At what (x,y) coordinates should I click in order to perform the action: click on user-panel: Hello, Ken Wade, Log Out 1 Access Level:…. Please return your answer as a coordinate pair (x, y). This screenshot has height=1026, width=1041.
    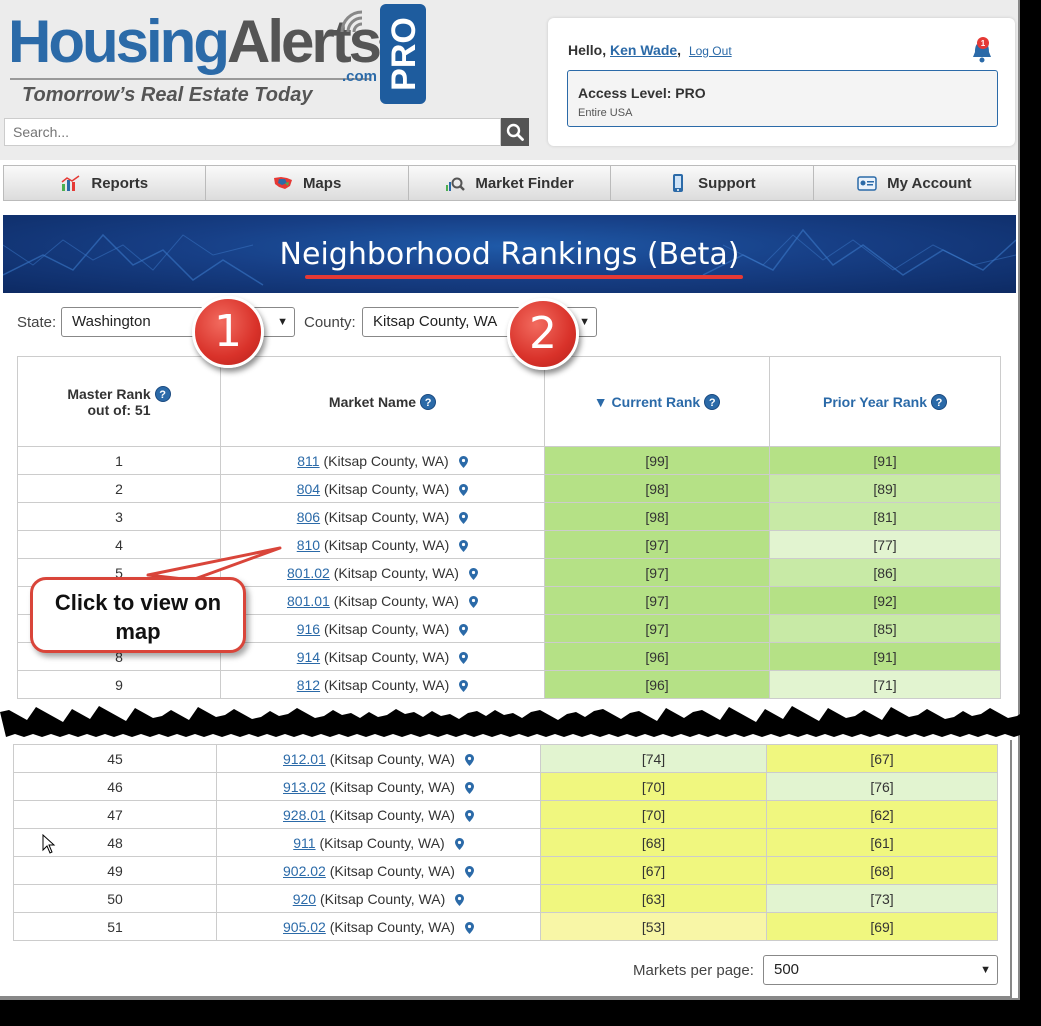
    Looking at the image, I should click on (781, 82).